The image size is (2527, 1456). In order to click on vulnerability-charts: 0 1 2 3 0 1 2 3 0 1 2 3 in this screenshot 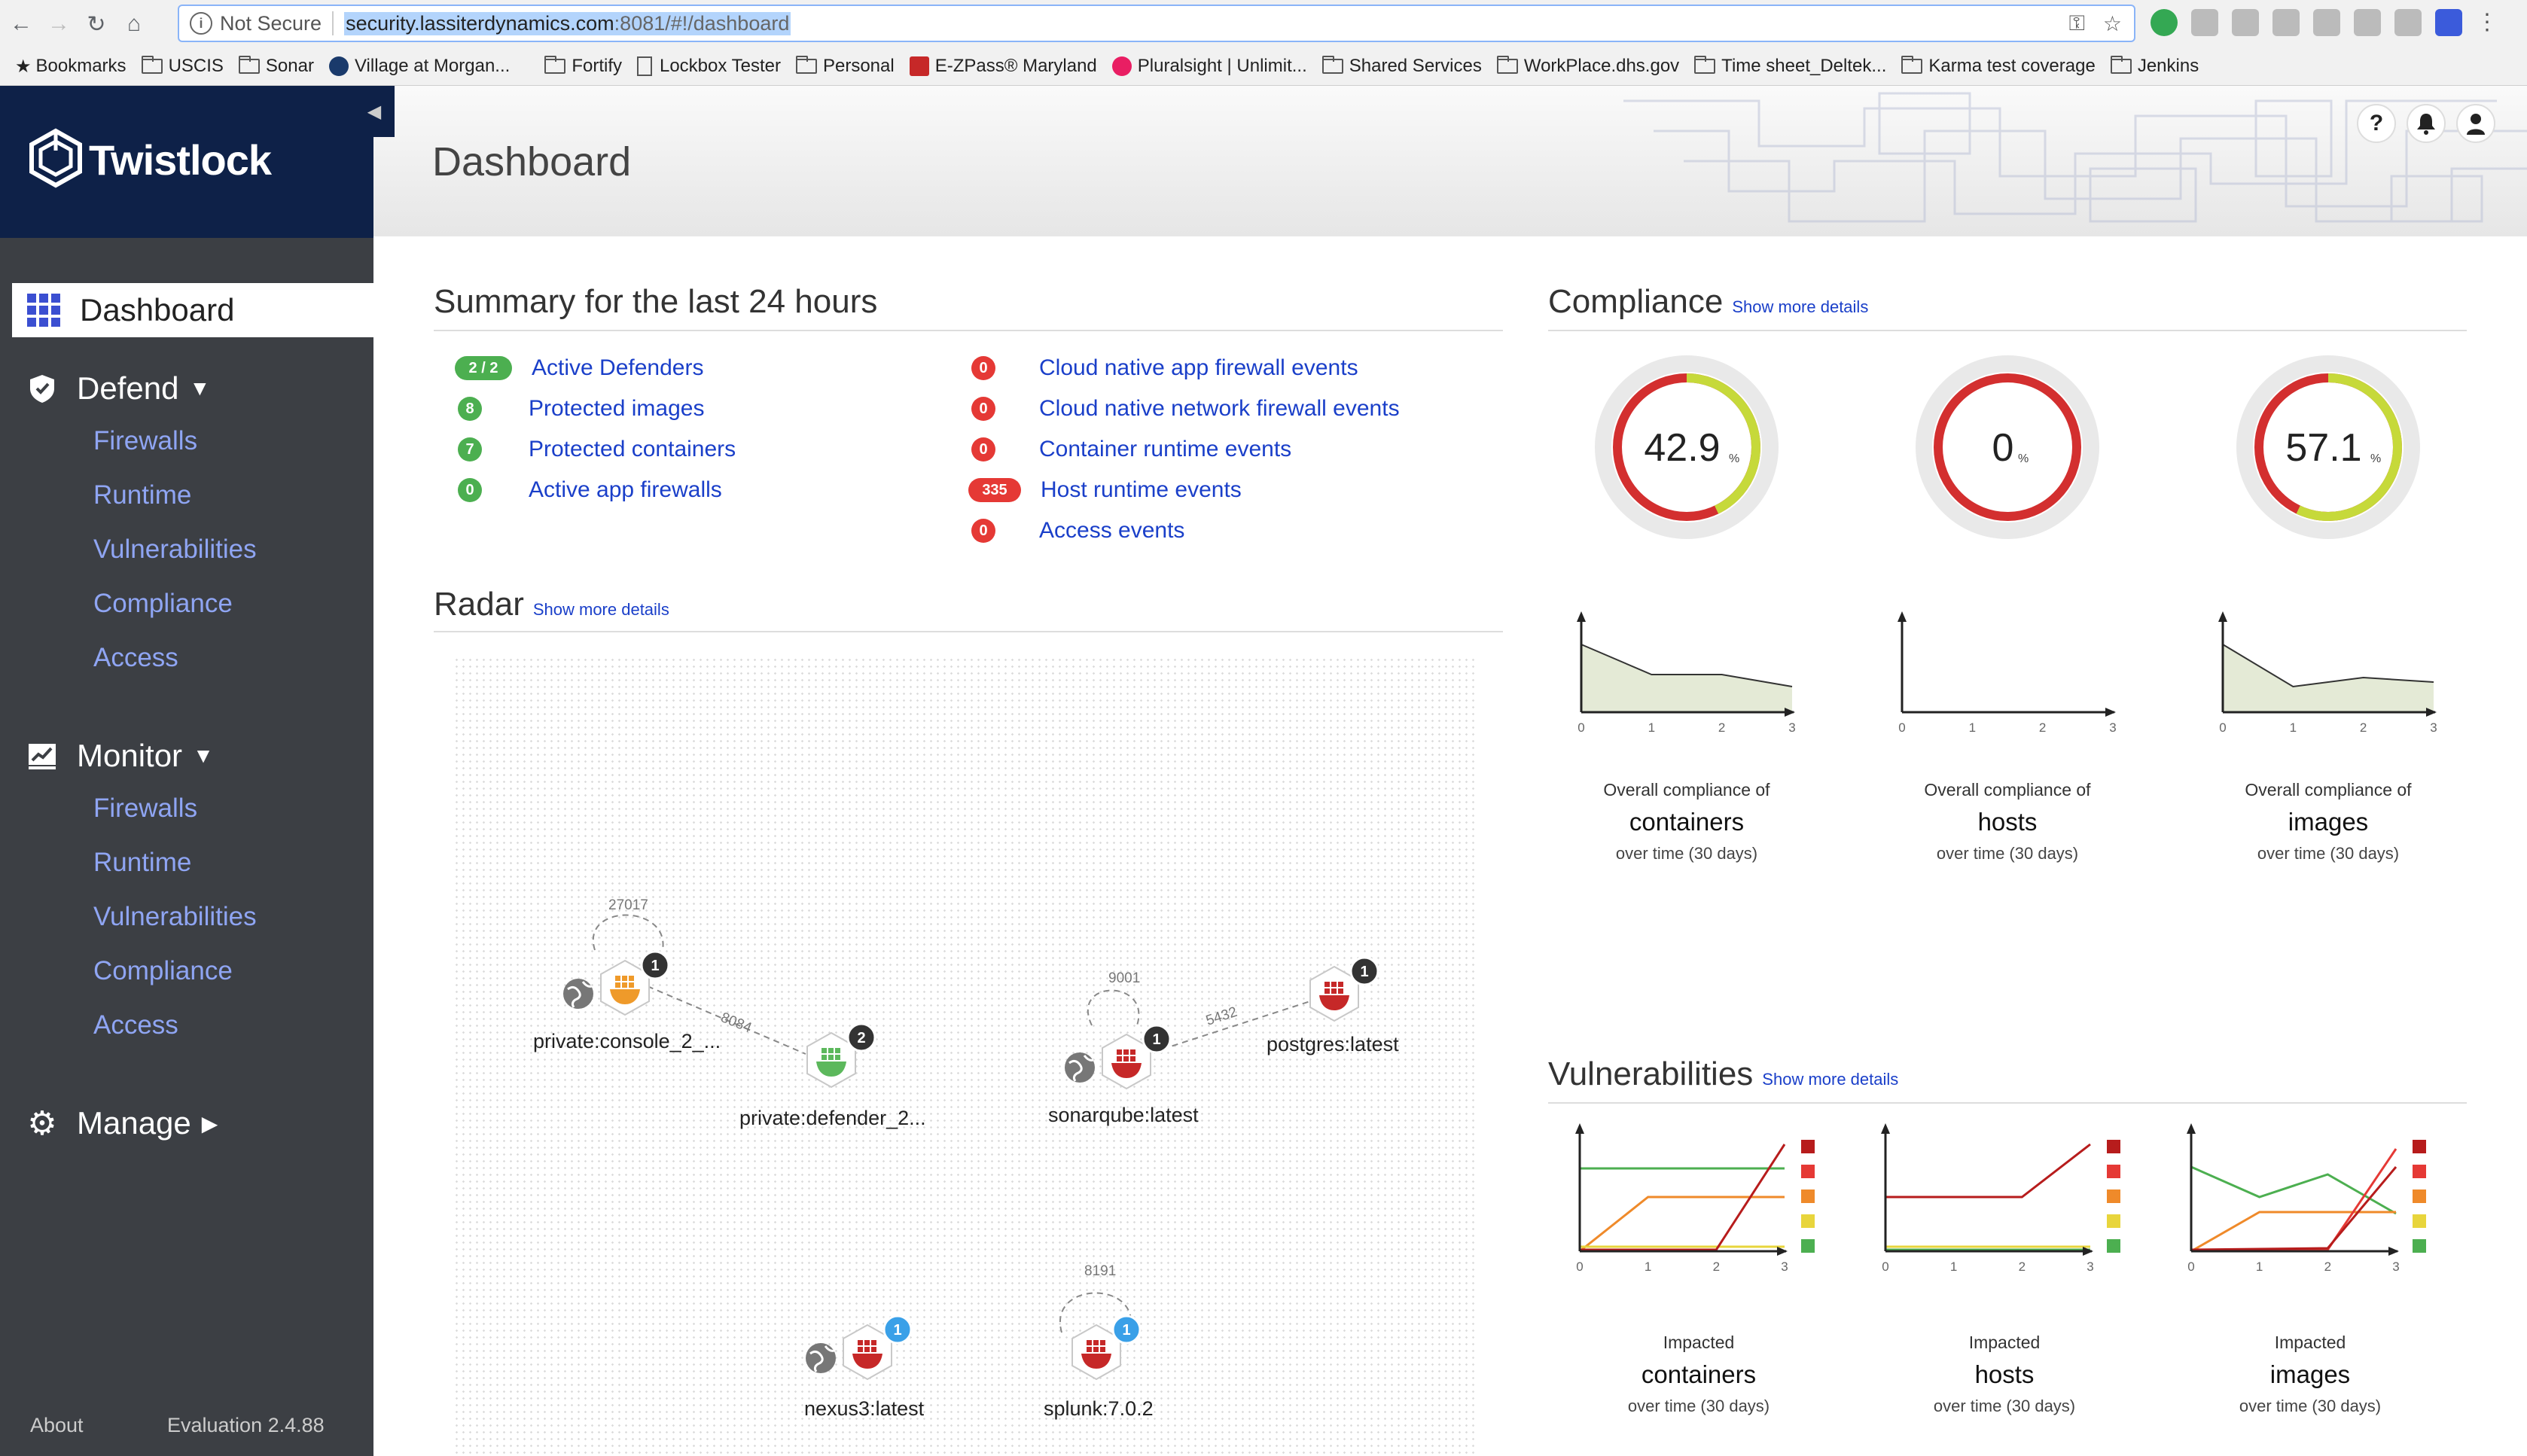, I will do `click(2000, 1198)`.